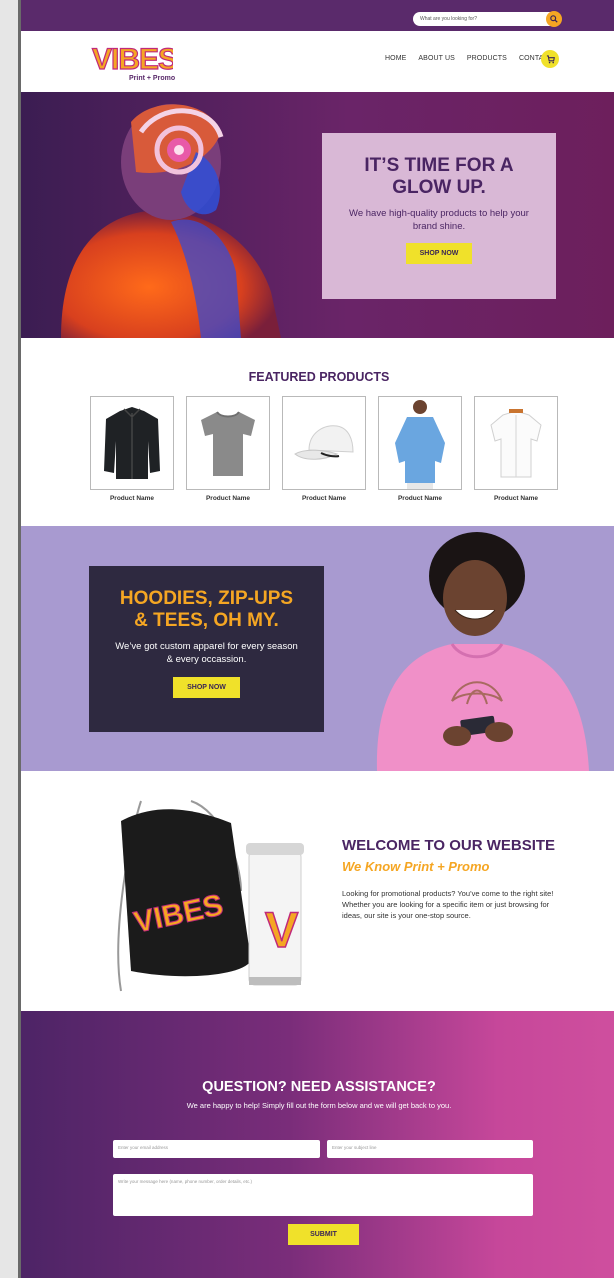  Describe the element at coordinates (416, 866) in the screenshot. I see `welcome-subtitle: We Know Print + Promo` at that location.